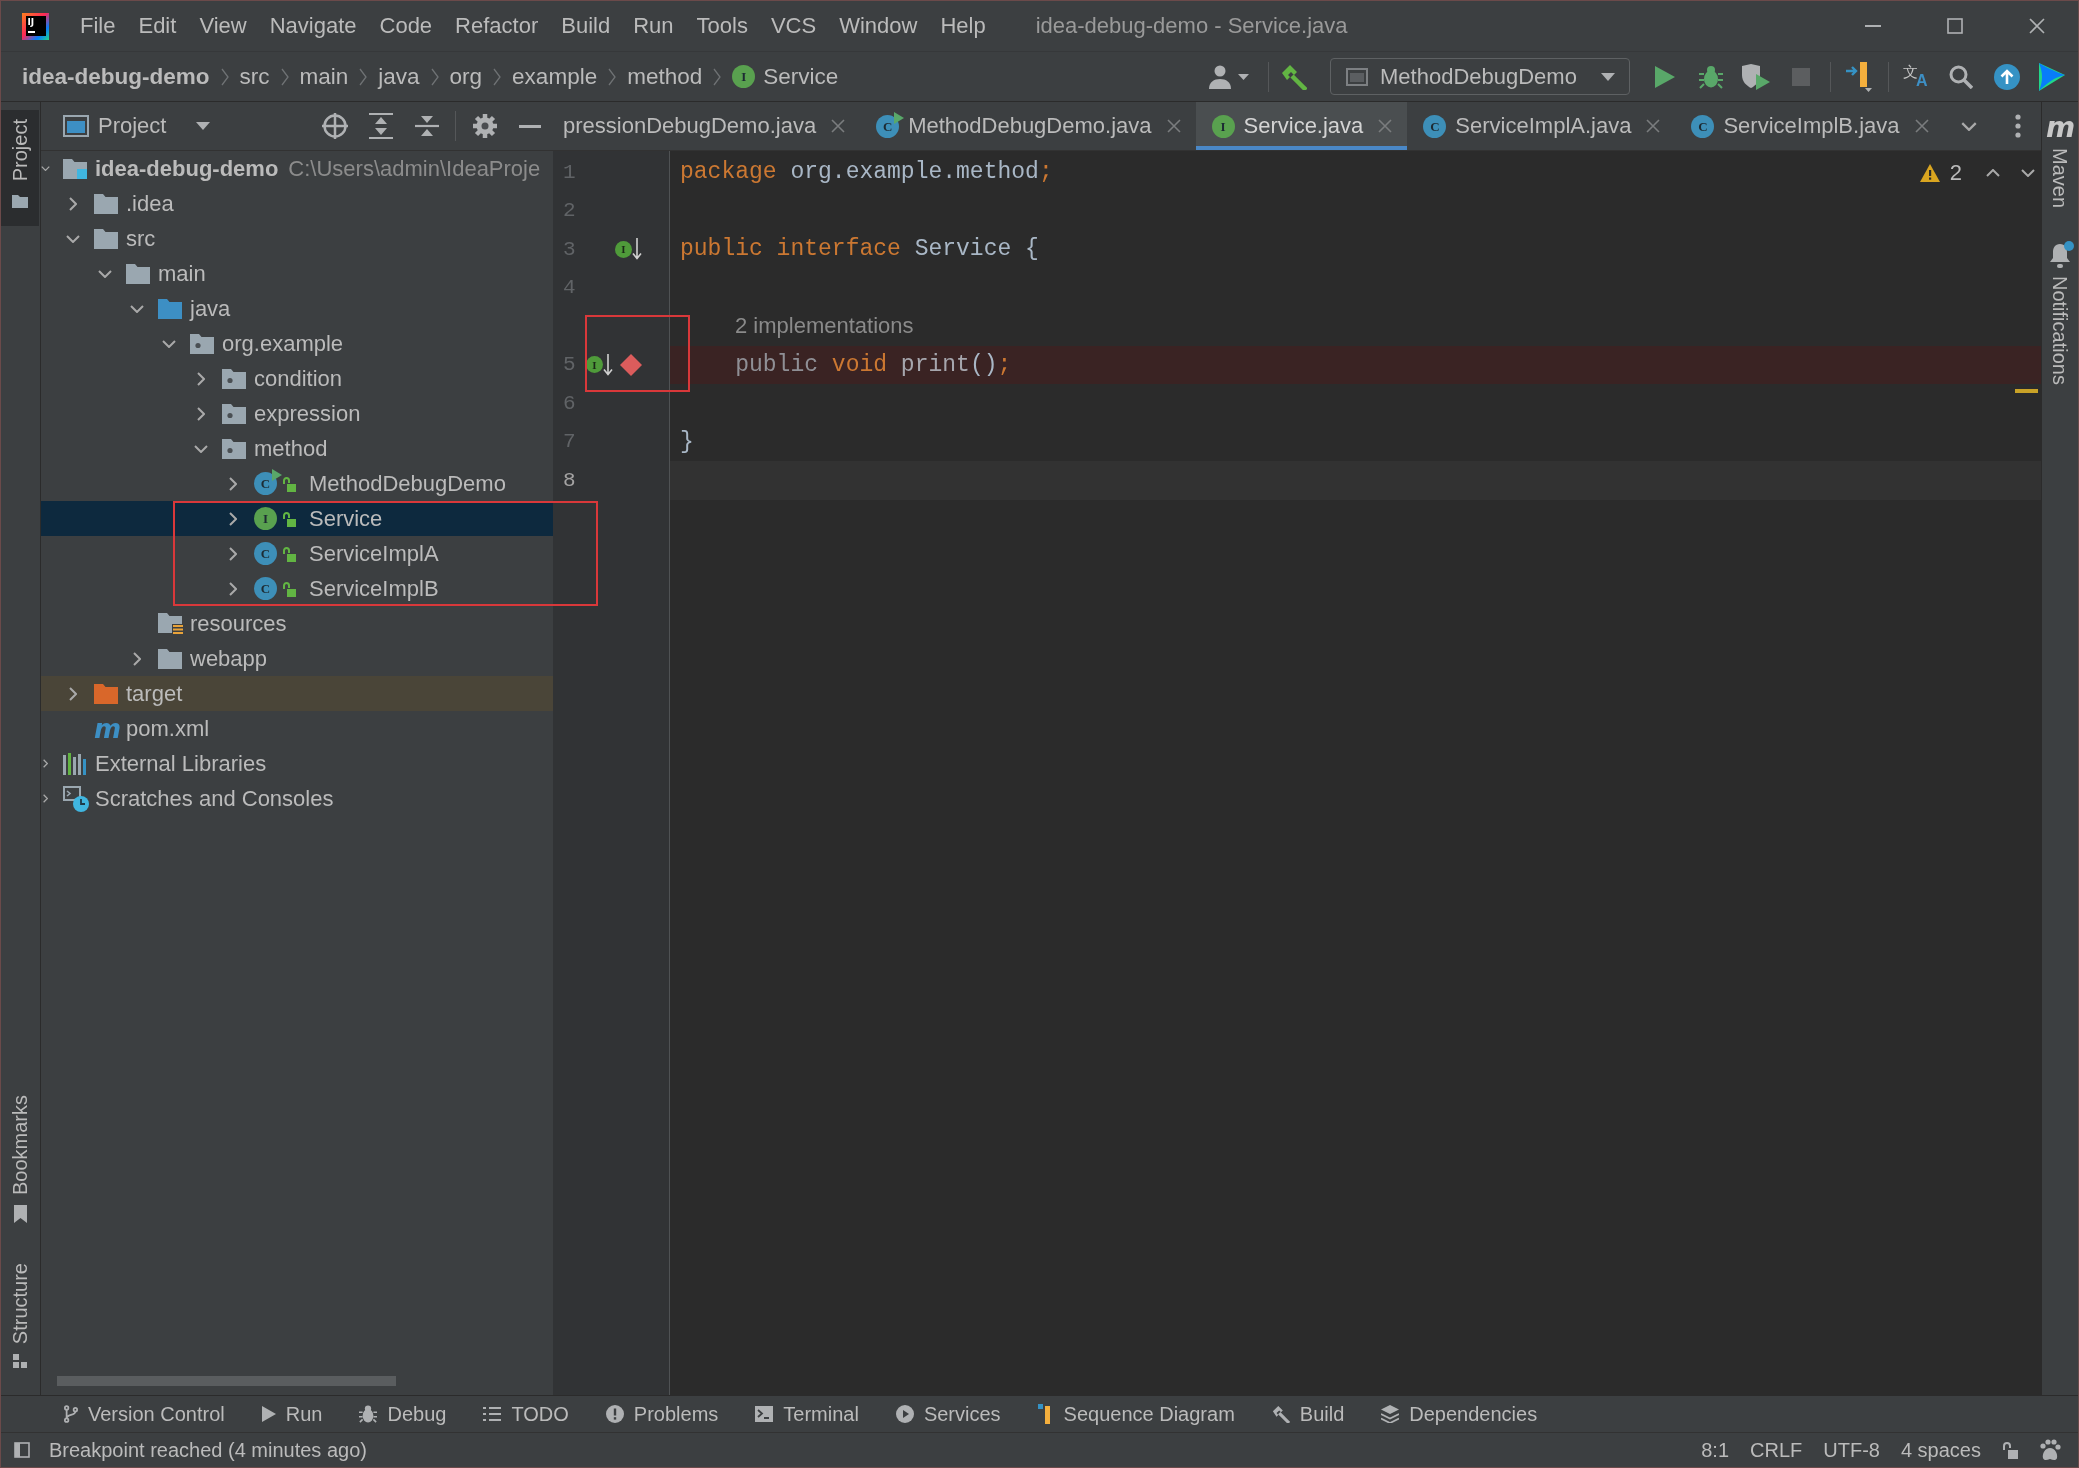  Describe the element at coordinates (297, 728) in the screenshot. I see `tree-item: m pom.xml` at that location.